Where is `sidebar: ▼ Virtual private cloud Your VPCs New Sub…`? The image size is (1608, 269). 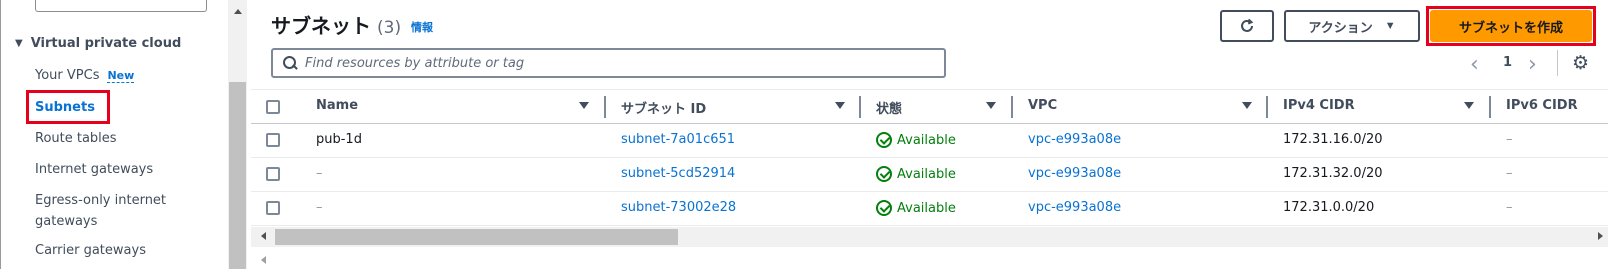 sidebar: ▼ Virtual private cloud Your VPCs New Sub… is located at coordinates (114, 134).